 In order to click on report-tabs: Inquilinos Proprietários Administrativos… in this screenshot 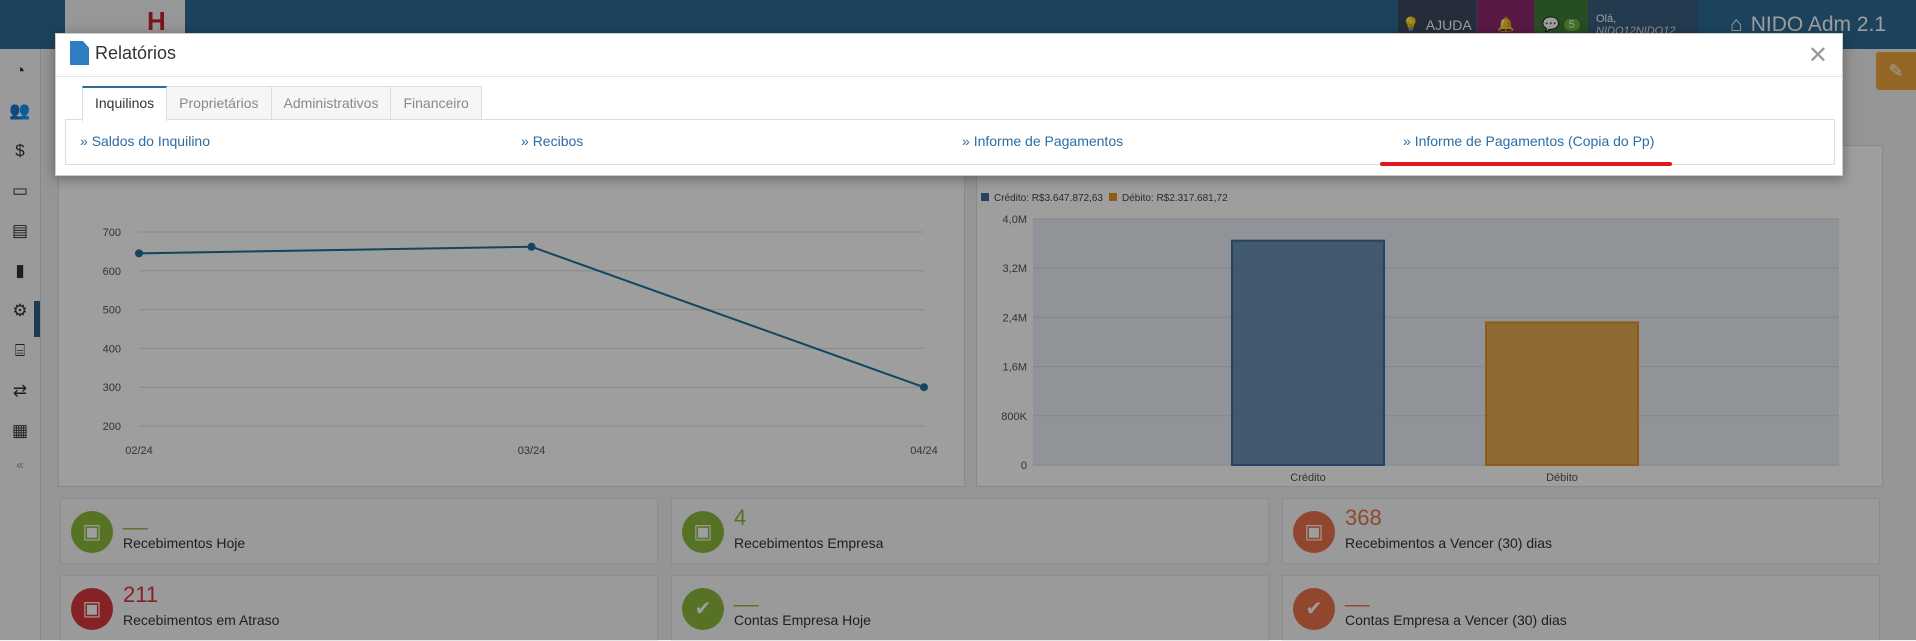, I will do `click(282, 104)`.